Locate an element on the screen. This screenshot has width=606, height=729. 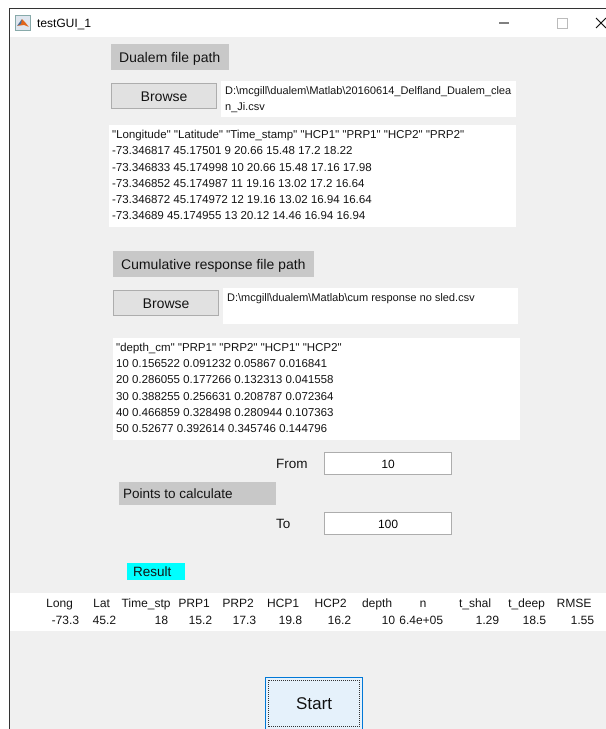
column-header: Long is located at coordinates (59, 603).